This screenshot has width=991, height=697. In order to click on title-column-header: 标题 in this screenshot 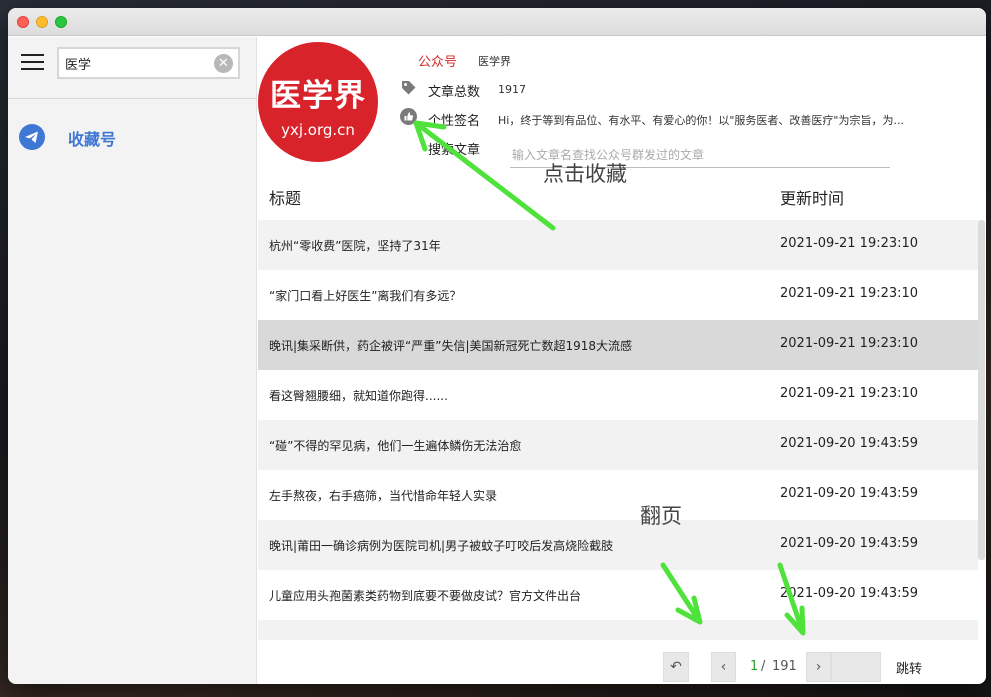, I will do `click(285, 198)`.